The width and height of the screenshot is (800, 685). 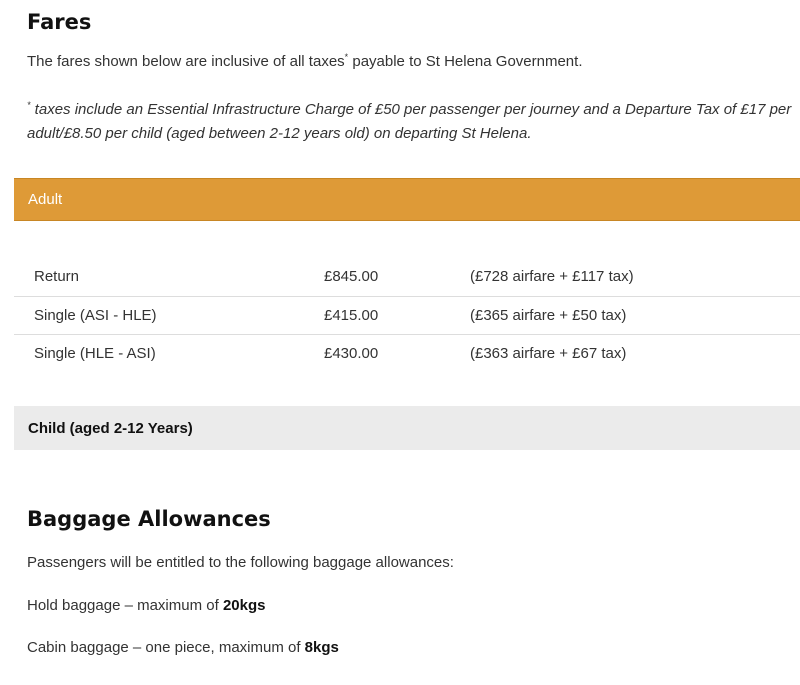 What do you see at coordinates (351, 315) in the screenshot?
I see `fare-price: £415.00` at bounding box center [351, 315].